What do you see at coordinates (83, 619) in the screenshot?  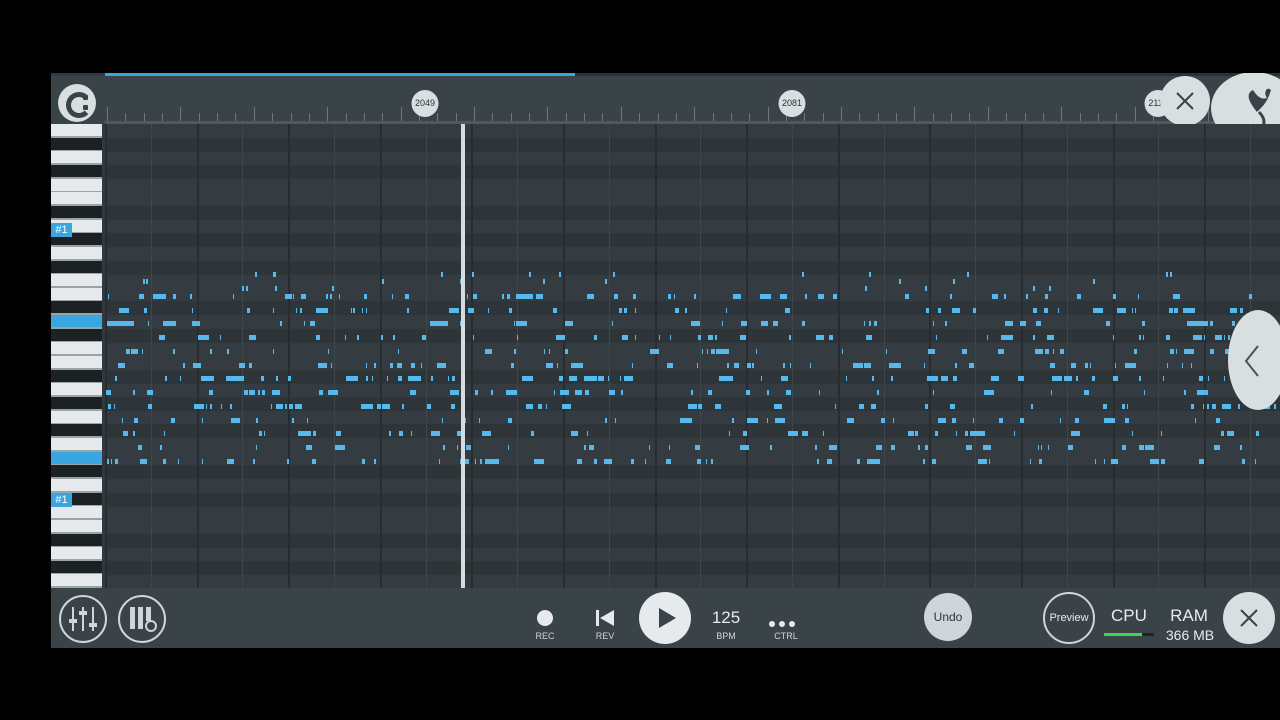 I see `mixer-button` at bounding box center [83, 619].